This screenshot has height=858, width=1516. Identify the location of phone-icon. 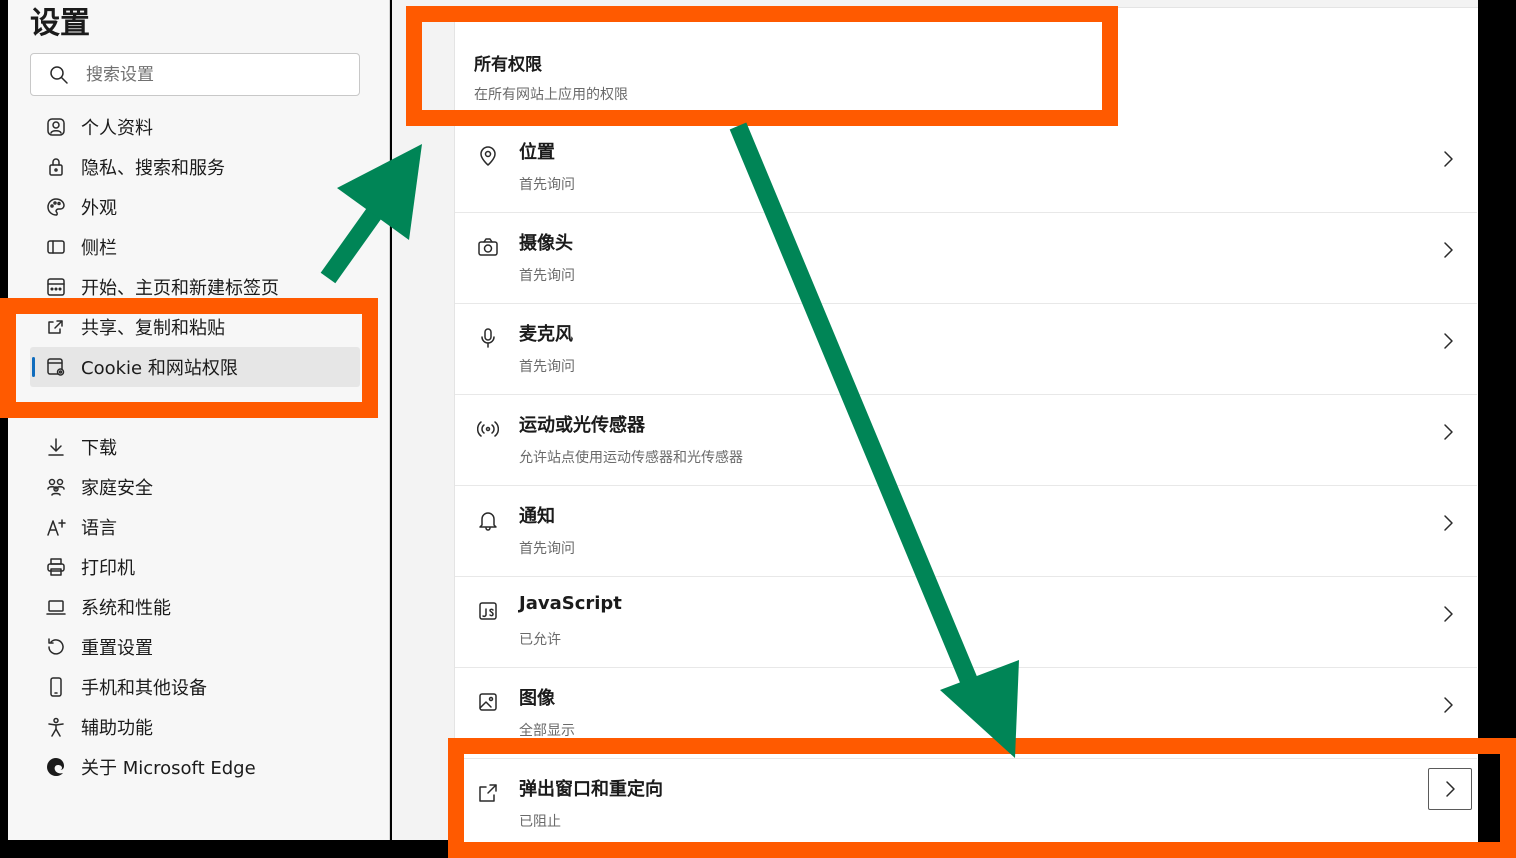
(56, 687).